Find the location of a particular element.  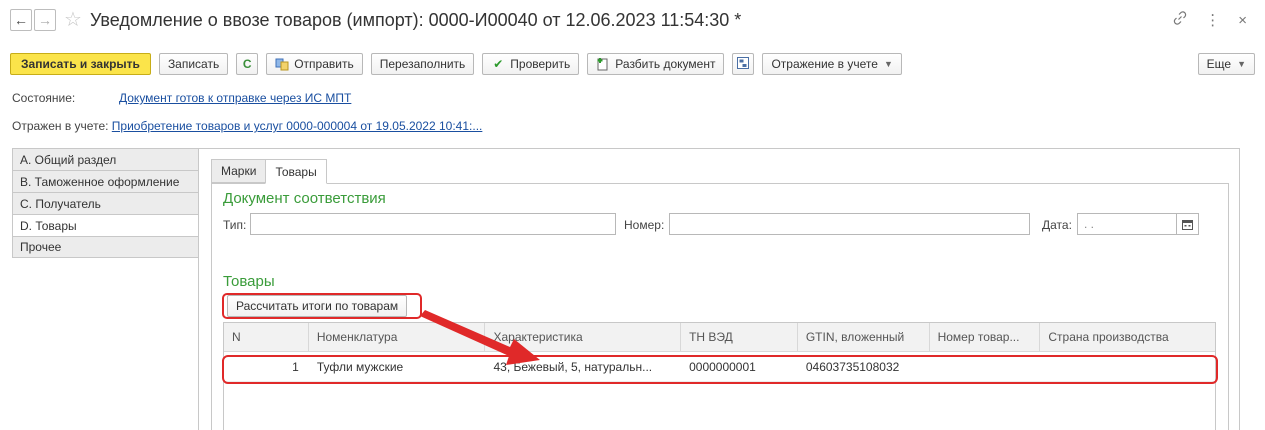

more-label: Еще is located at coordinates (1219, 64).